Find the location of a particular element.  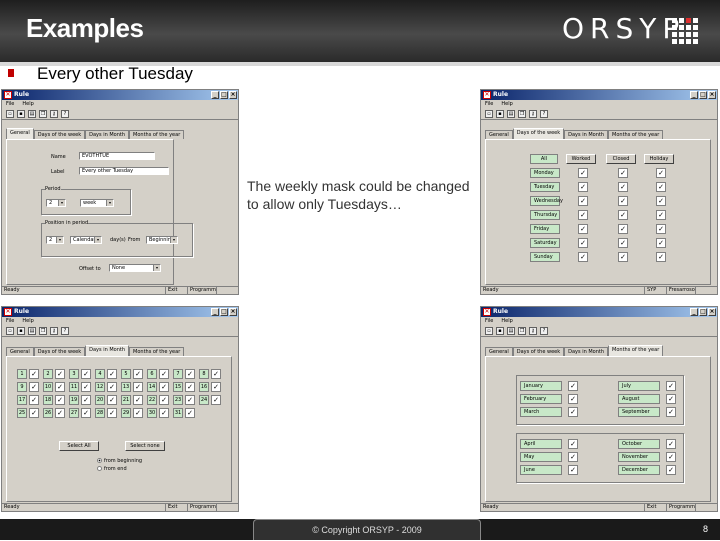

day-25-button: 25 is located at coordinates (22, 413).